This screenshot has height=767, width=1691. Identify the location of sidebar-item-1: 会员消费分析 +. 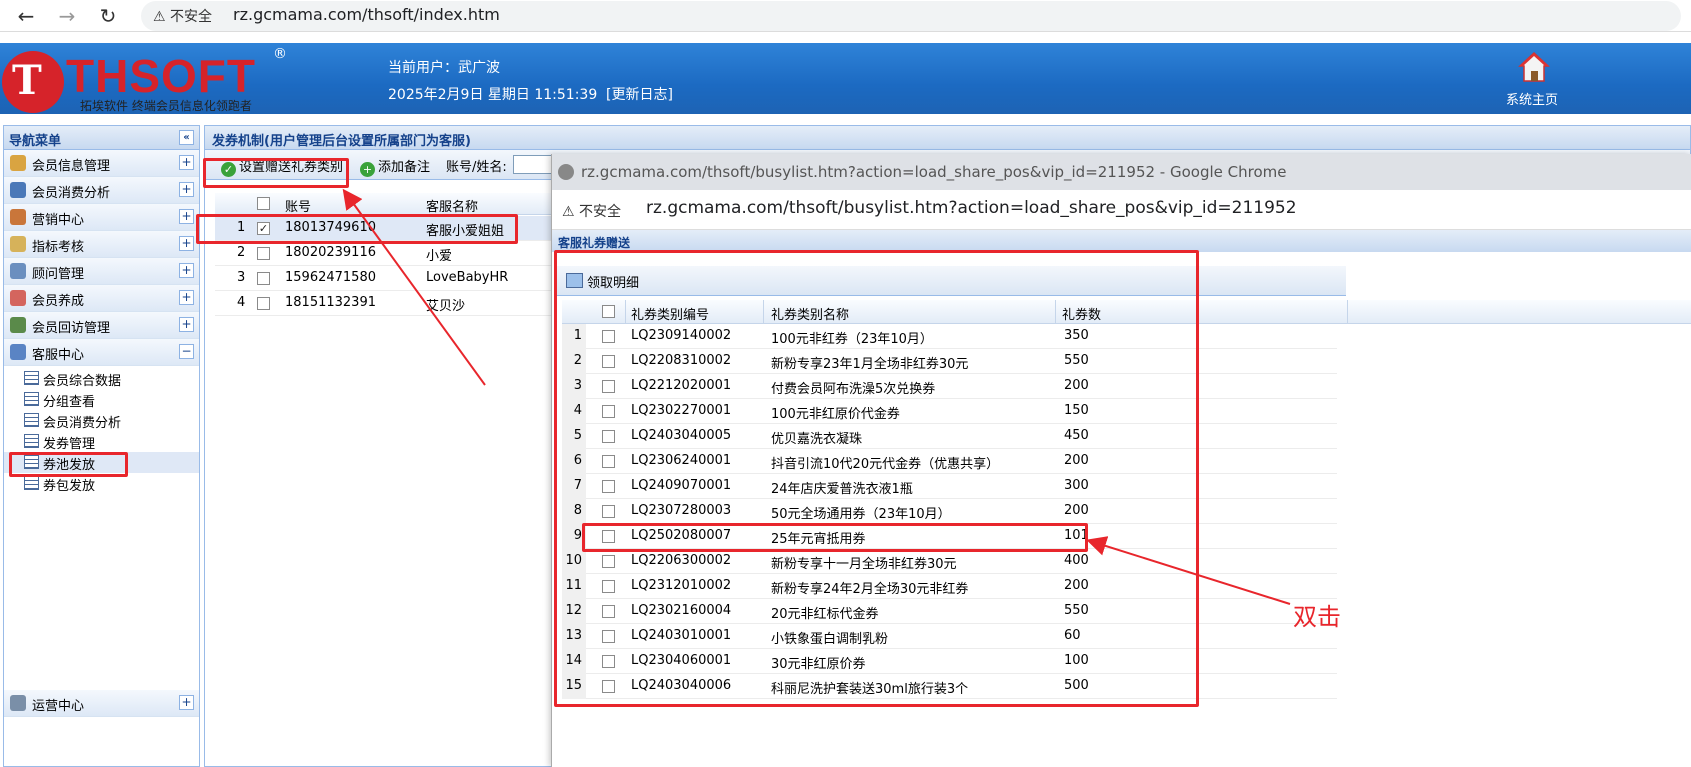
(101, 190).